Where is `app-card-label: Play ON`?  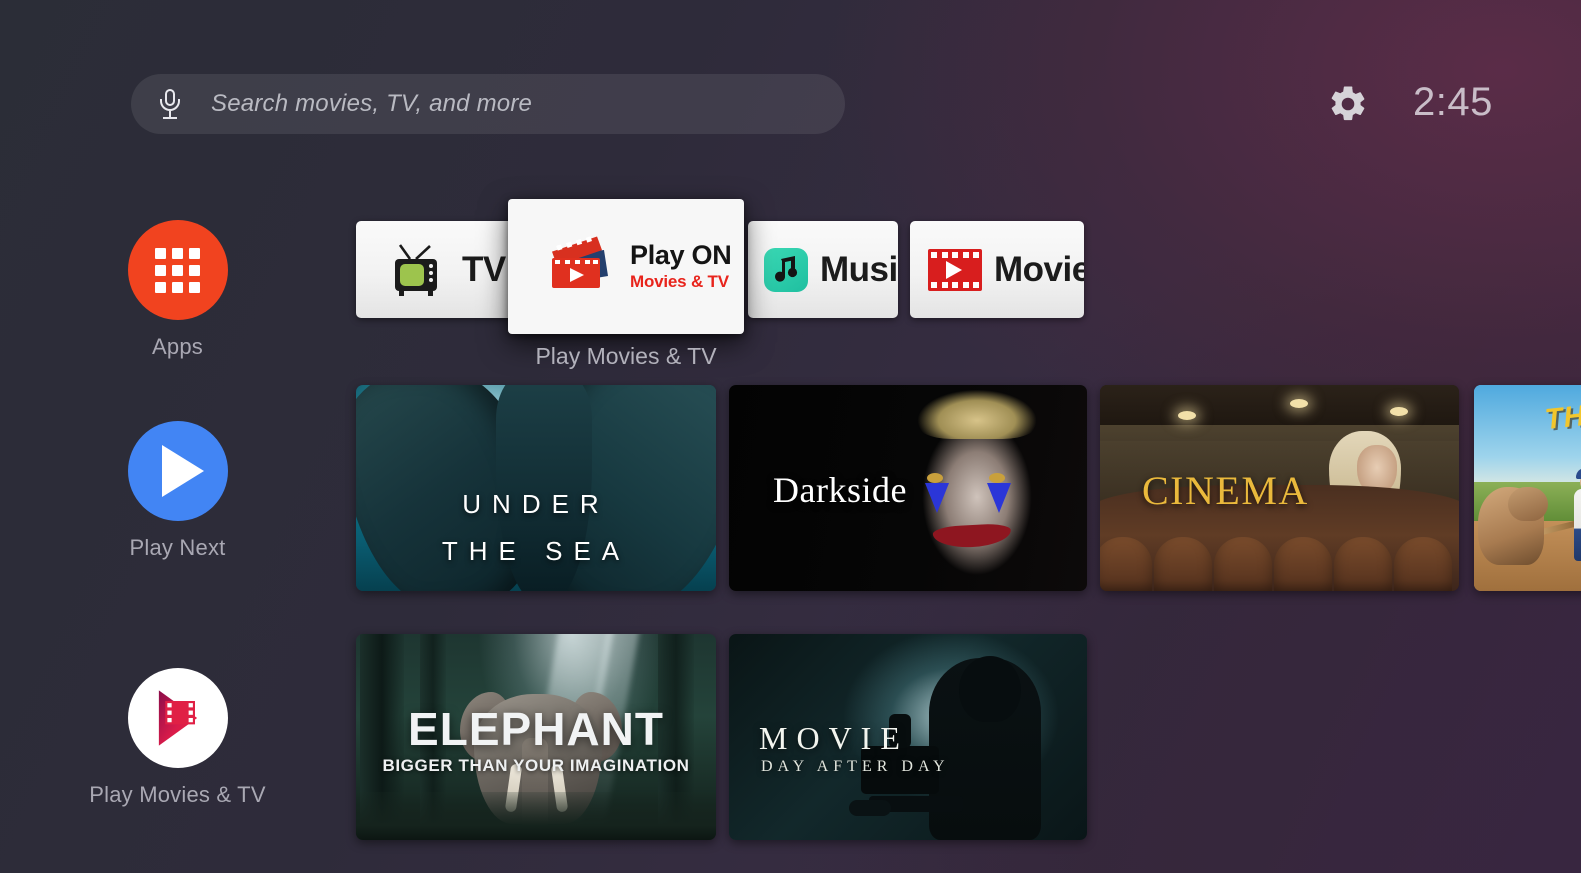
app-card-label: Play ON is located at coordinates (681, 255).